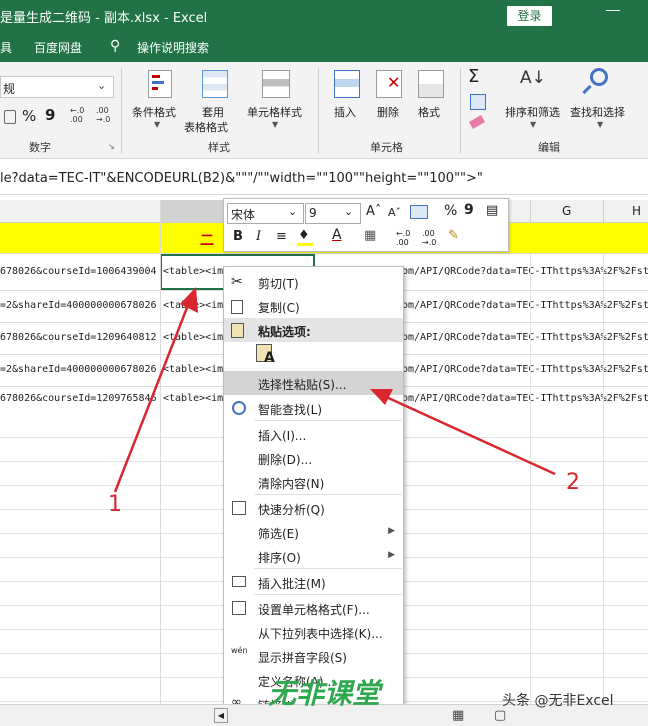 The image size is (648, 726). Describe the element at coordinates (500, 715) in the screenshot. I see `page-layout-icon: ▢` at that location.